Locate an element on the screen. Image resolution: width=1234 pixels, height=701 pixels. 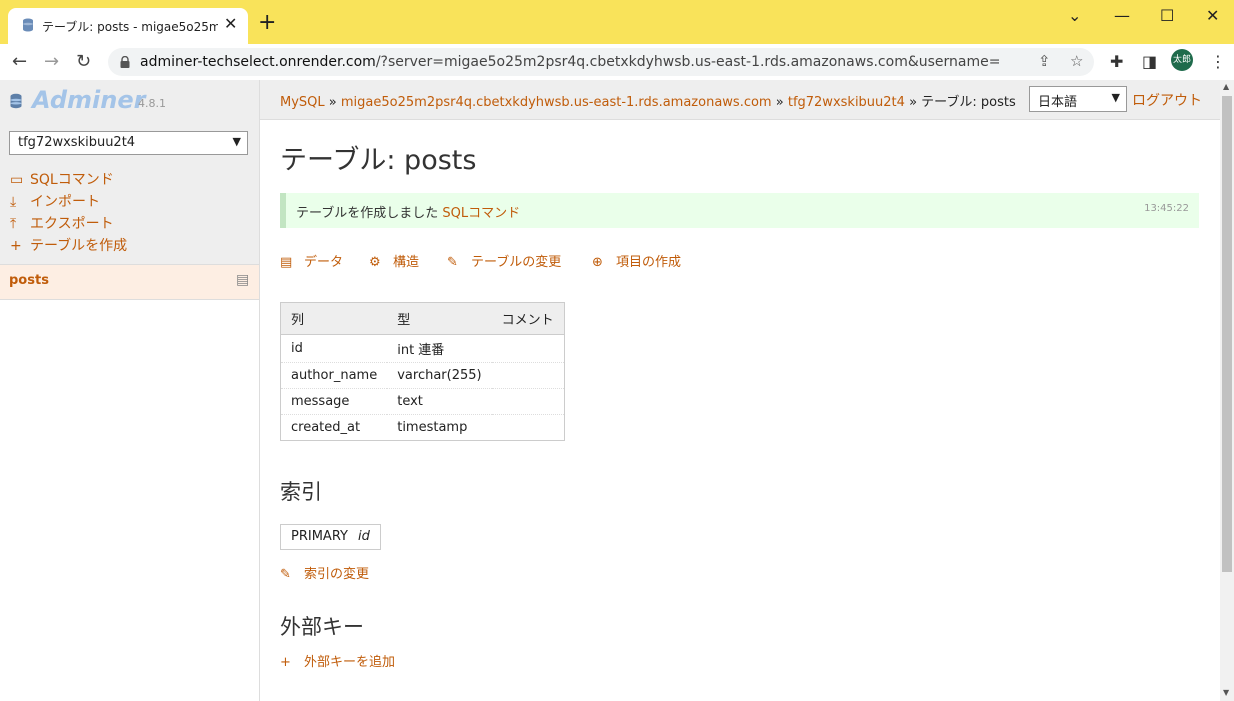
import-link: ⤓ インポート is located at coordinates (55, 201).